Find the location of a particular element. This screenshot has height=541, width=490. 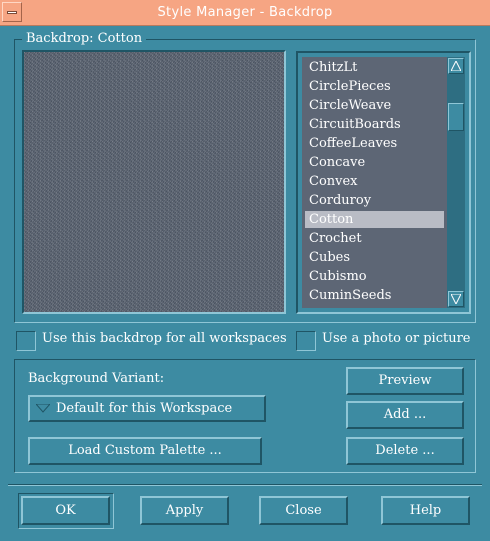

backdrop-list-item: Concave is located at coordinates (374, 162).